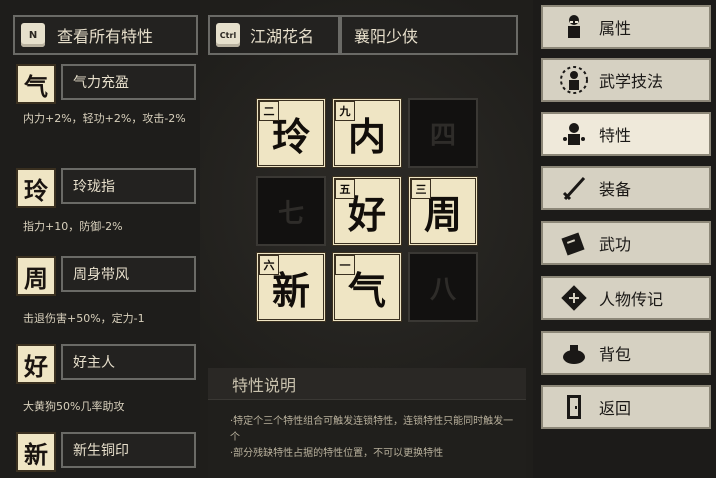 The image size is (716, 478). Describe the element at coordinates (615, 189) in the screenshot. I see `menu-item-label: 装备` at that location.